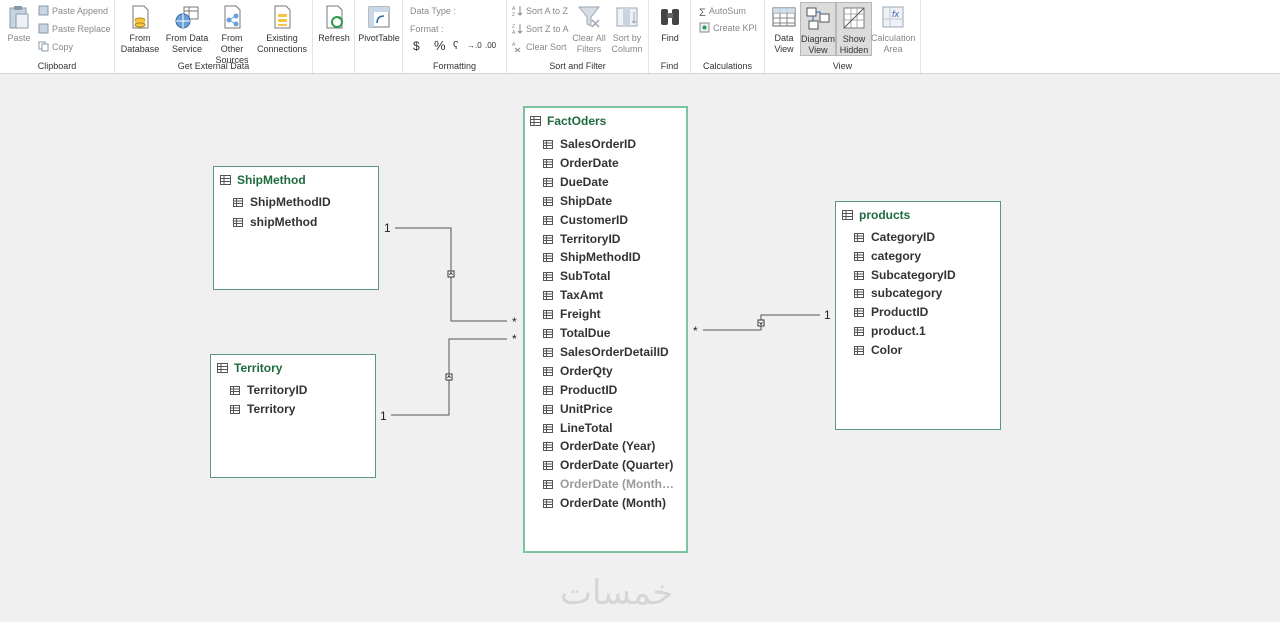  What do you see at coordinates (913, 274) in the screenshot?
I see `column-name: SubcategoryID` at bounding box center [913, 274].